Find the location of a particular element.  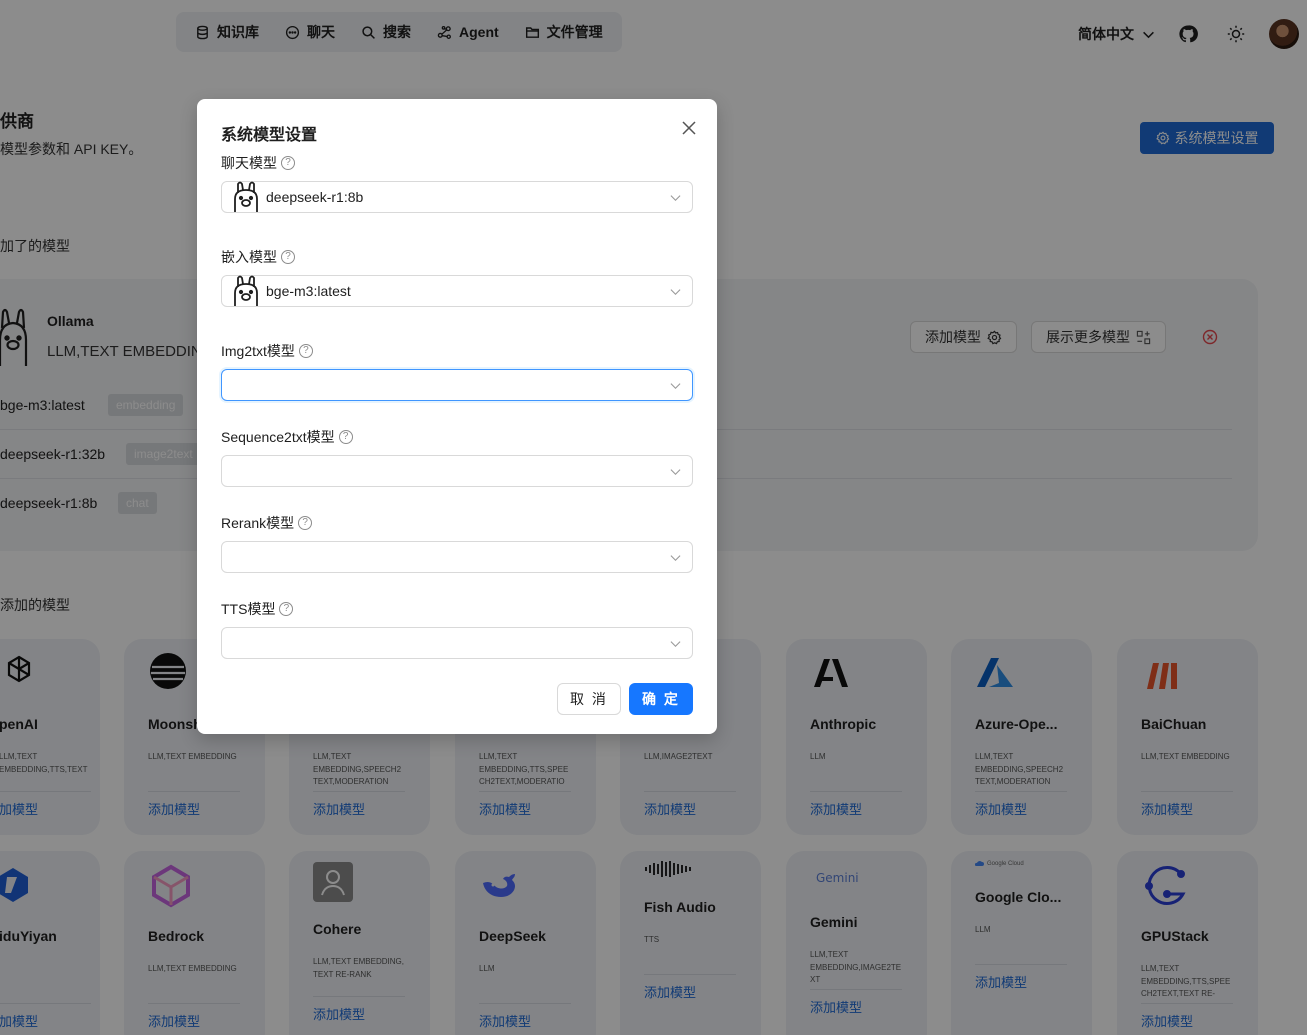

chat-model-label: 聊天模型 ? is located at coordinates (258, 163).